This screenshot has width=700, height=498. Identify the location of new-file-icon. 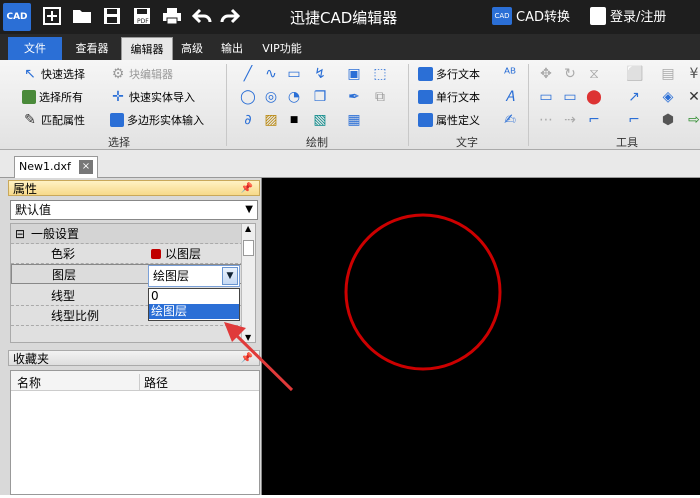
(52, 16).